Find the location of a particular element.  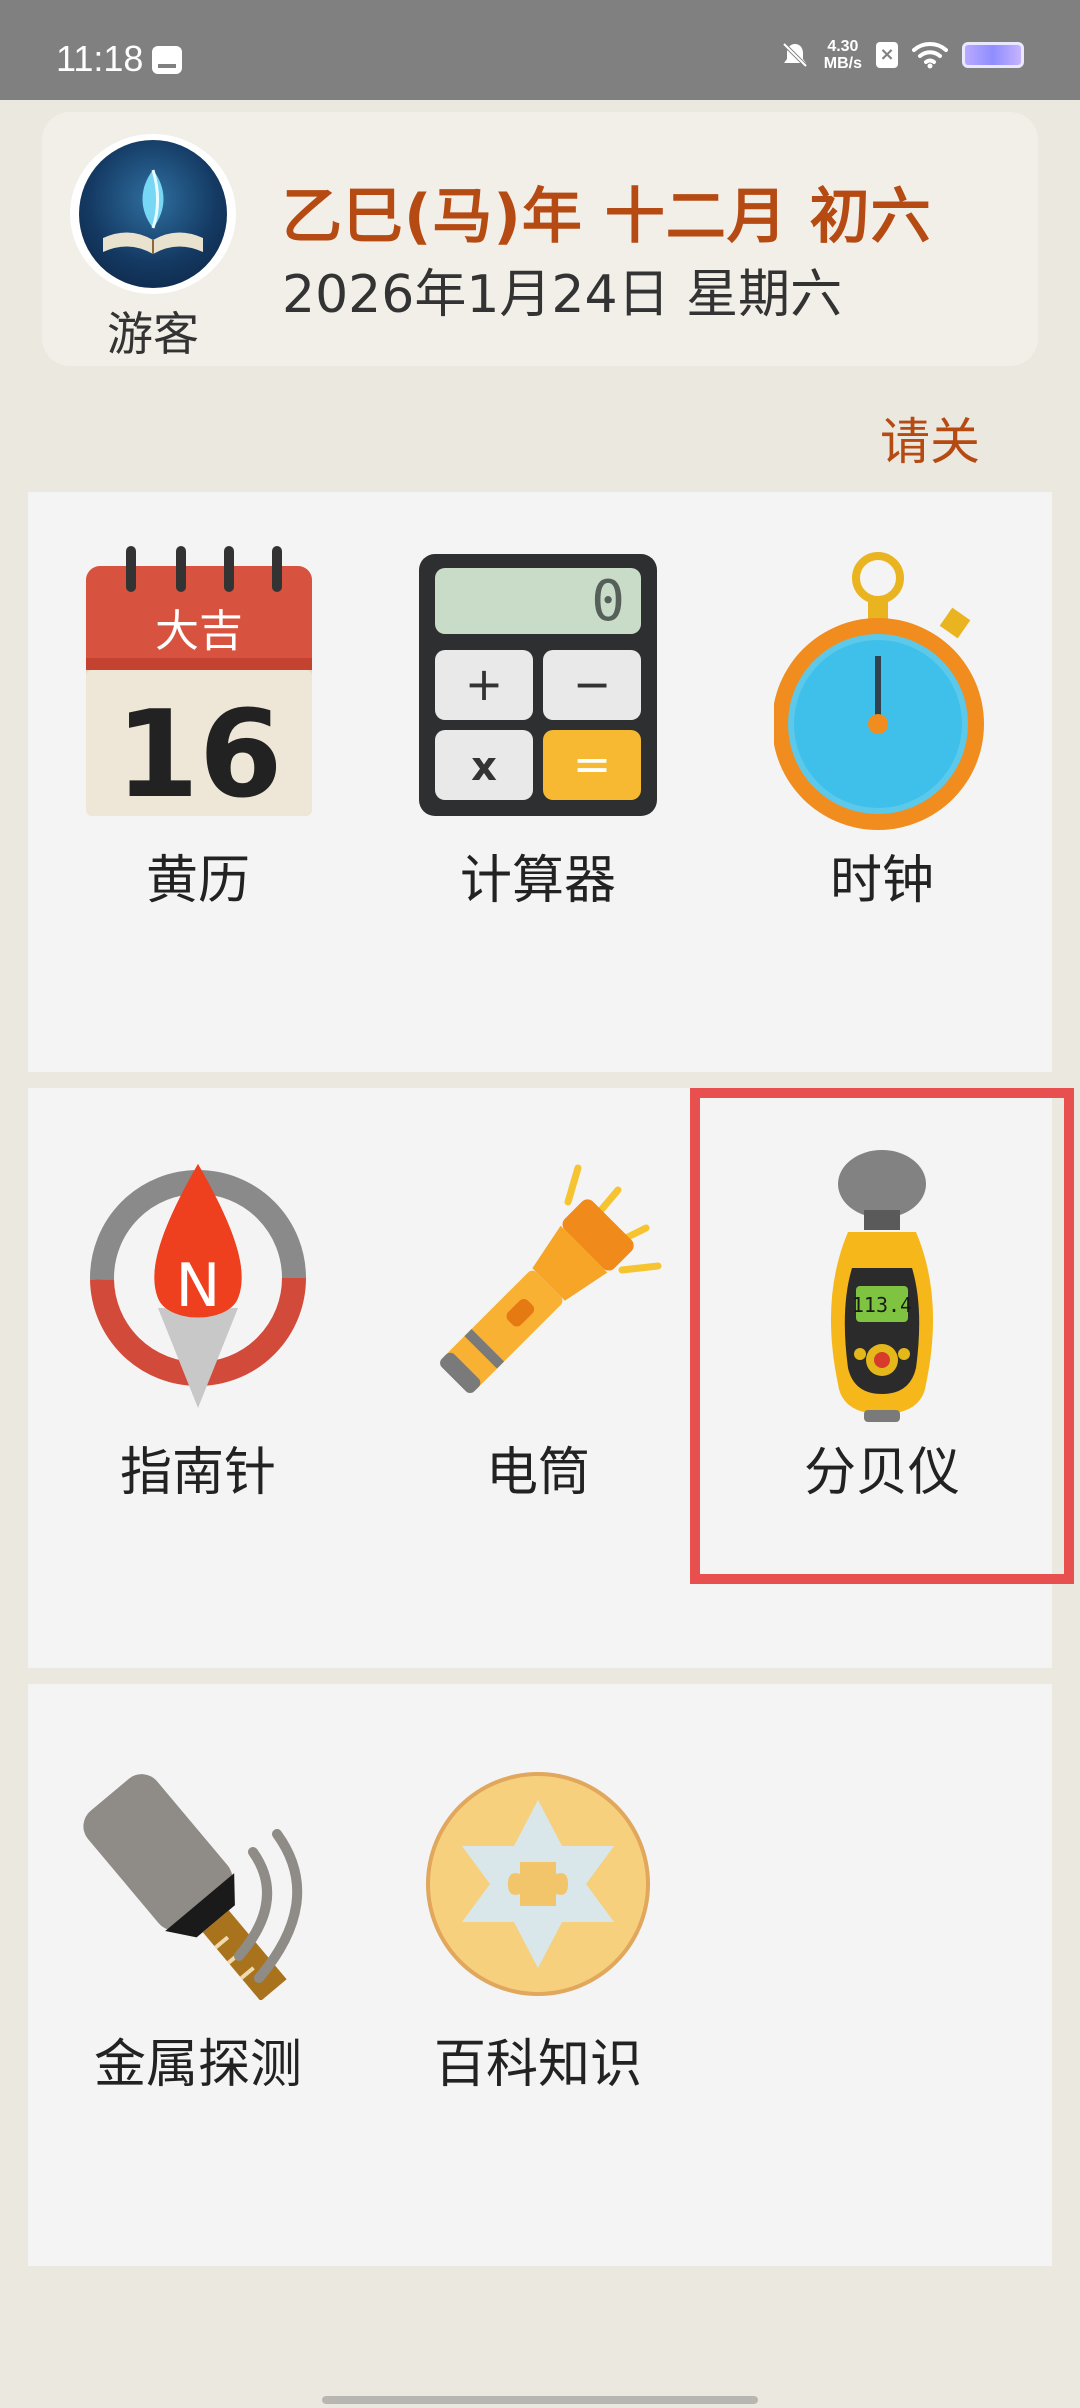

tool-calculator: 0 + − x = 计算器 is located at coordinates (538, 701).